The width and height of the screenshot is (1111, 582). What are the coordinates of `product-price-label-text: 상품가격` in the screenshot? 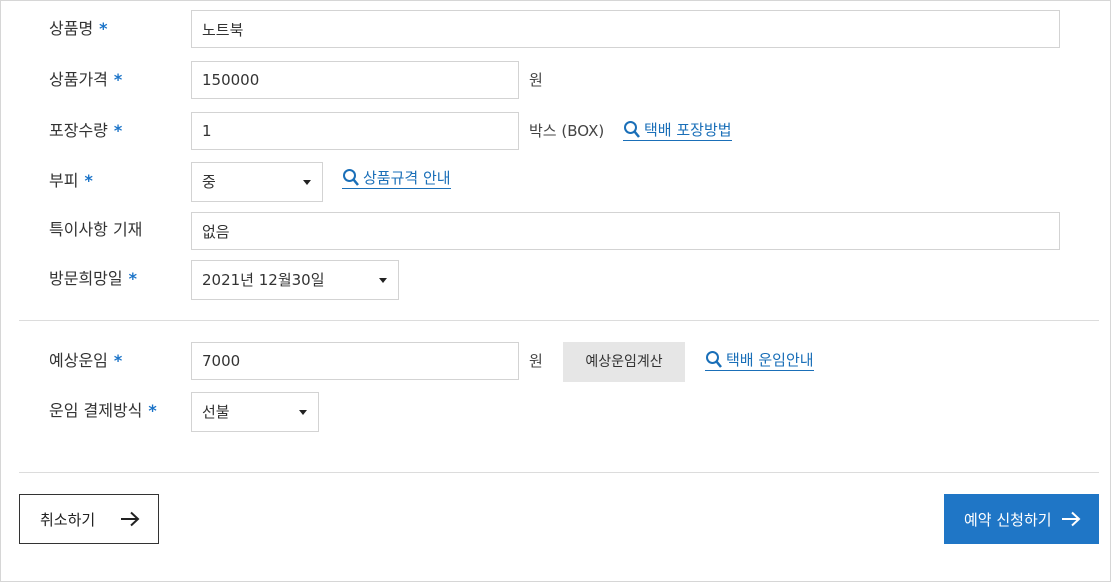 It's located at (78, 79).